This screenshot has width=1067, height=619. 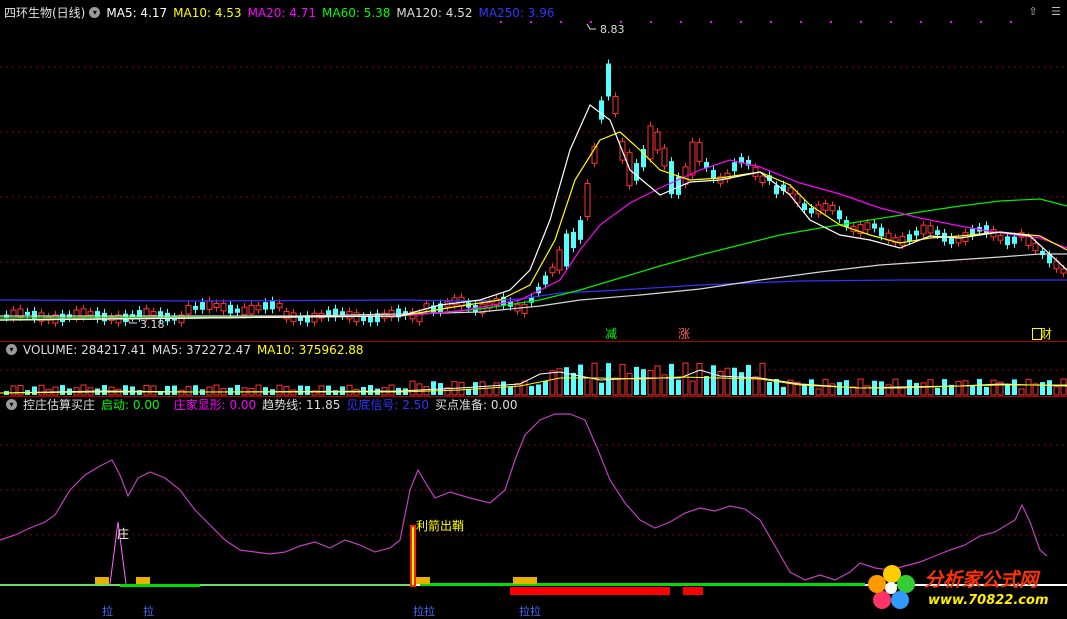 What do you see at coordinates (152, 324) in the screenshot?
I see `low-price-label: 3.18` at bounding box center [152, 324].